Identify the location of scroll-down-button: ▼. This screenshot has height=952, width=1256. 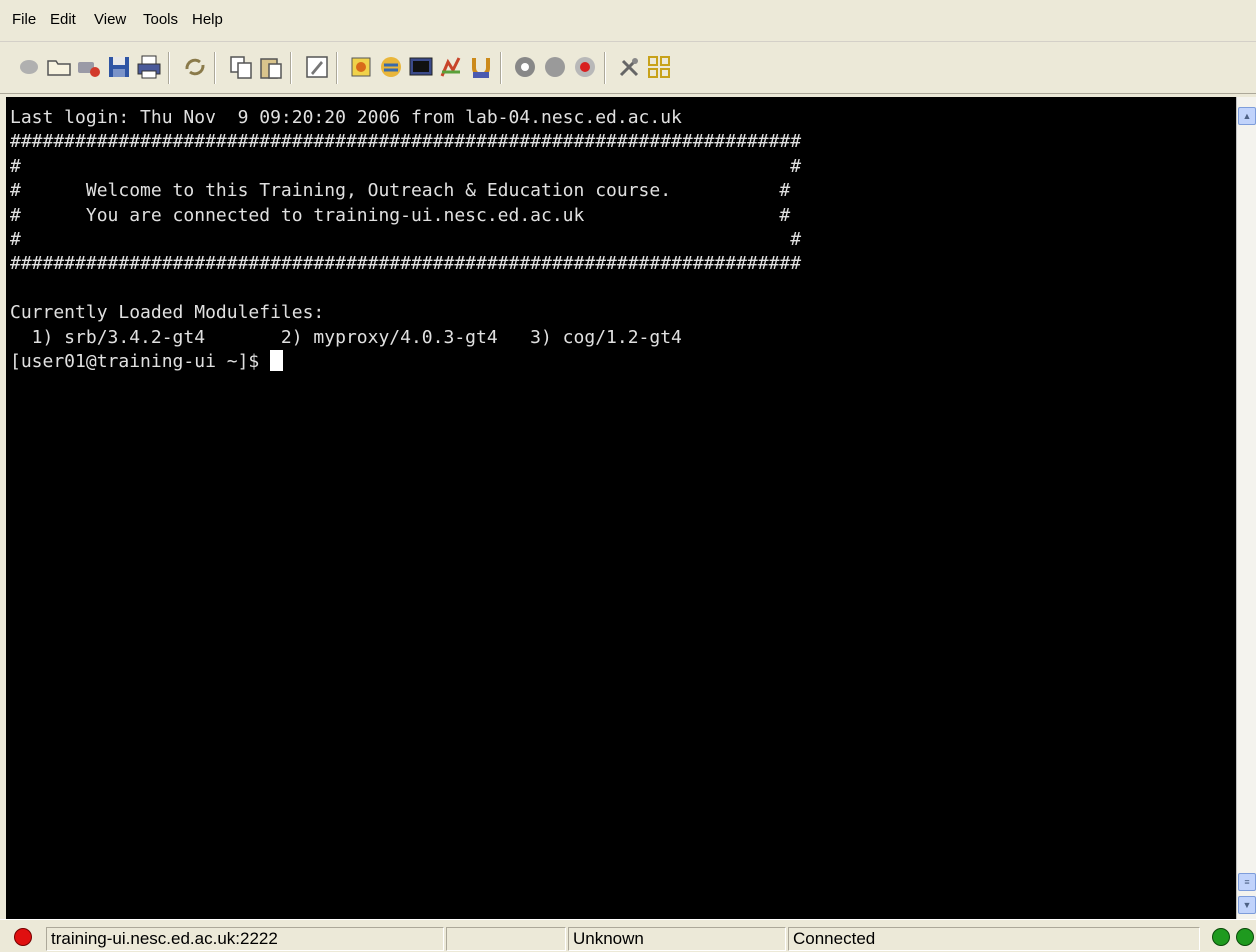
(1247, 905).